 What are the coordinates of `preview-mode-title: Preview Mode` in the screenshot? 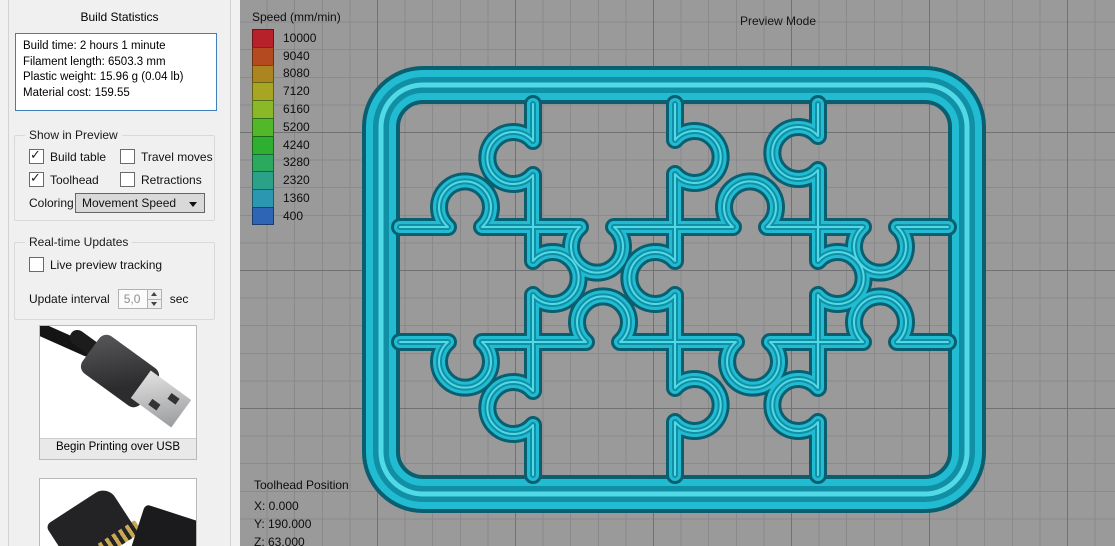 It's located at (778, 21).